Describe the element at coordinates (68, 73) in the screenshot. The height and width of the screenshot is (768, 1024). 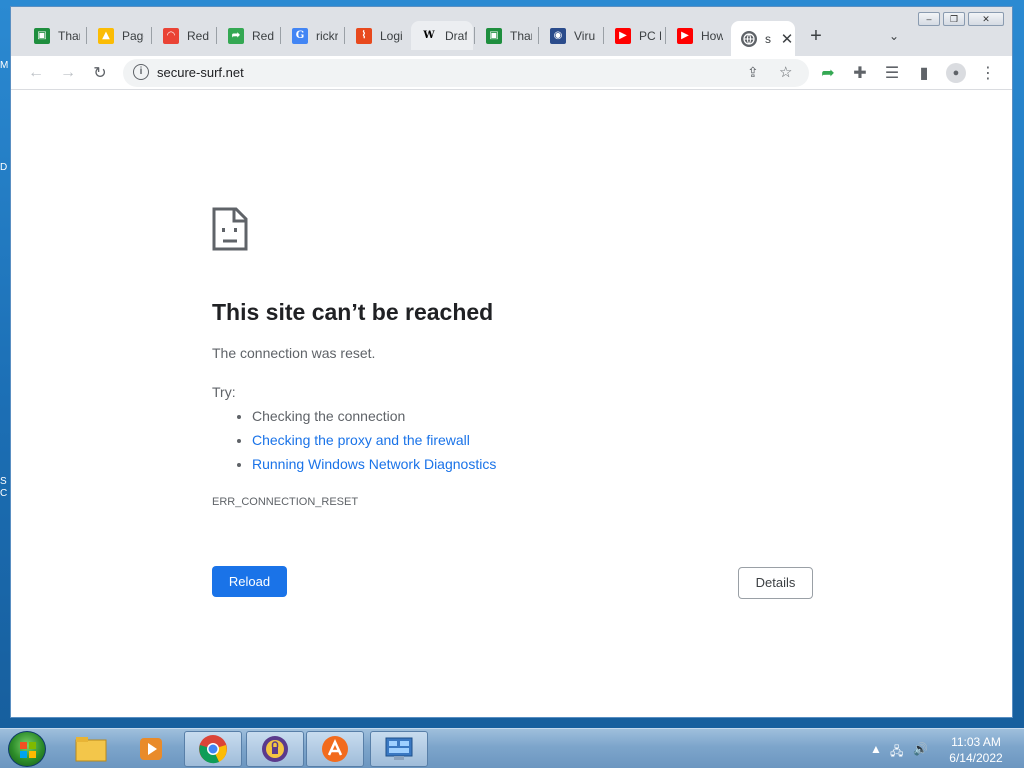
I see `forward-button: →` at that location.